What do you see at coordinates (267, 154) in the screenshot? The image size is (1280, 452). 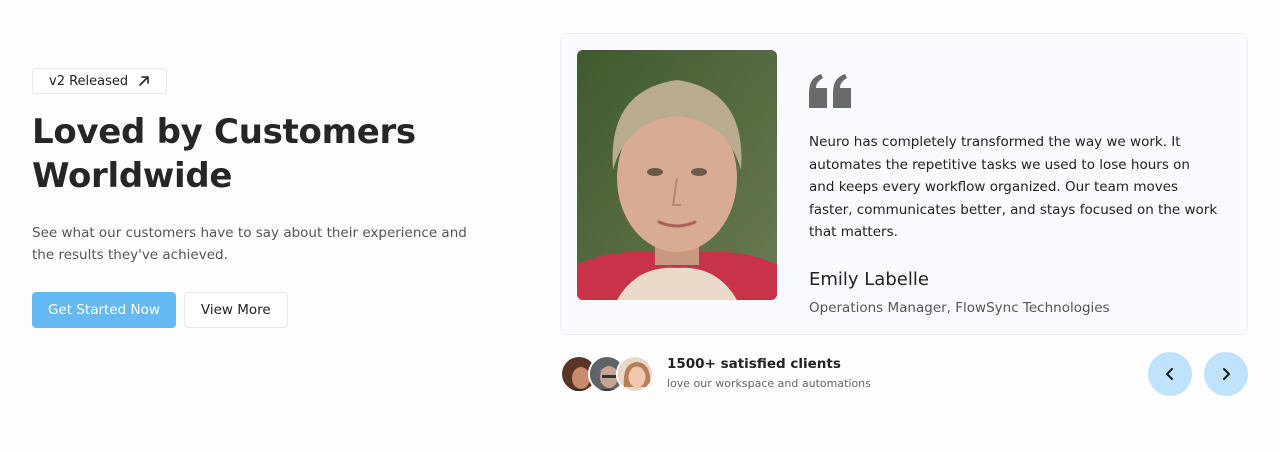 I see `page-title: Loved by Customers Worldwide` at bounding box center [267, 154].